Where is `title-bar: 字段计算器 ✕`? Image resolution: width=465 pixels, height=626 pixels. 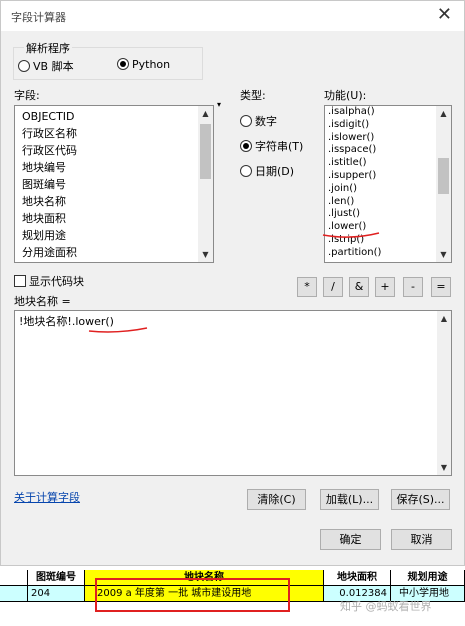 title-bar: 字段计算器 ✕ is located at coordinates (232, 16).